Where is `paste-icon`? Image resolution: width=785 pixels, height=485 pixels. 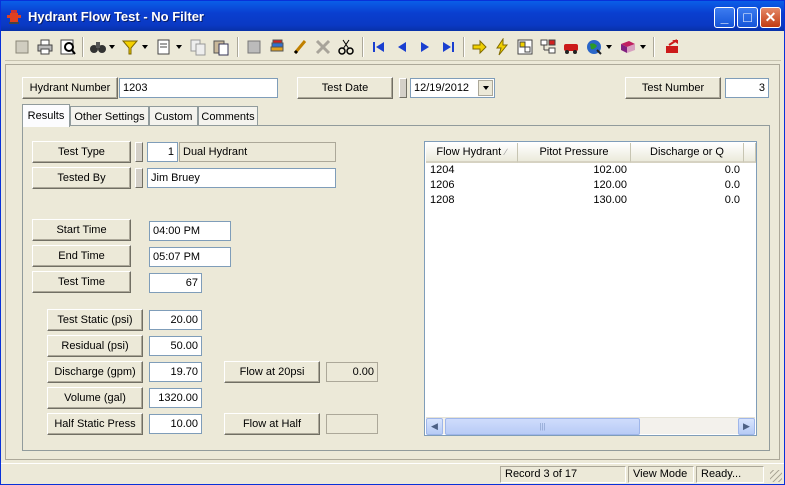 paste-icon is located at coordinates (221, 47).